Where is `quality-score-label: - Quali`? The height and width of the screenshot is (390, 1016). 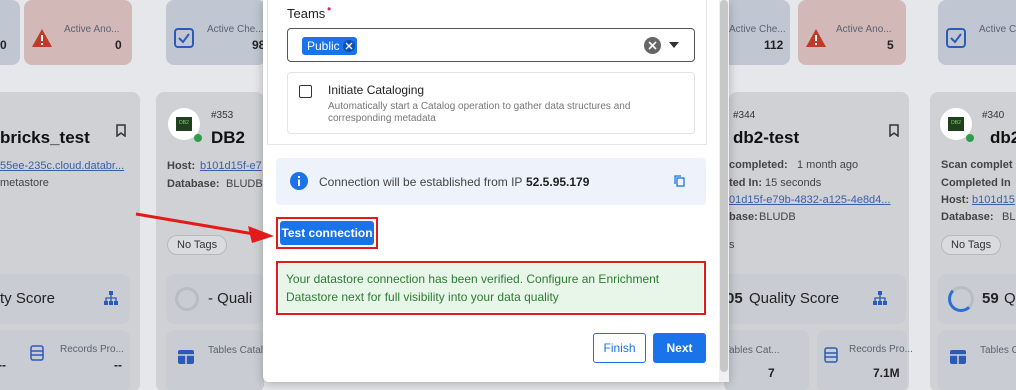 quality-score-label: - Quali is located at coordinates (230, 298).